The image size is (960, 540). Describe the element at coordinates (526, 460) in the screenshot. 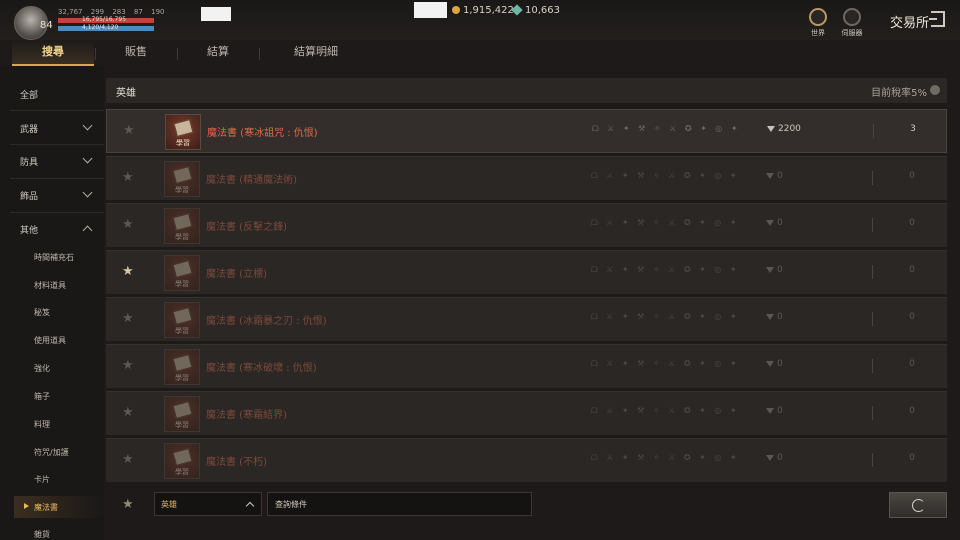

I see `table-row: ★ 學習 魔法書 (不朽) ᗝ ⚔ ✦ ⚒ ✧ ⚔ ✪ ✦ ◎ ✦ 0 0` at that location.